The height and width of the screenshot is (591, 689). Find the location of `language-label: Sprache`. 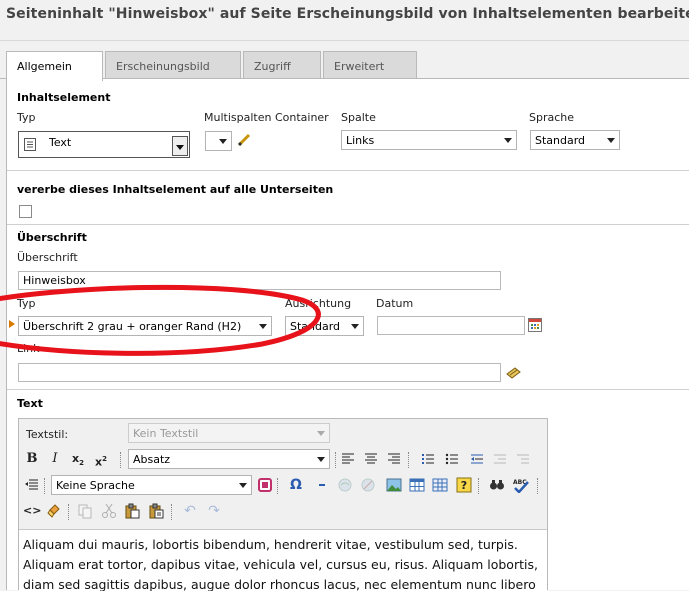

language-label: Sprache is located at coordinates (552, 117).